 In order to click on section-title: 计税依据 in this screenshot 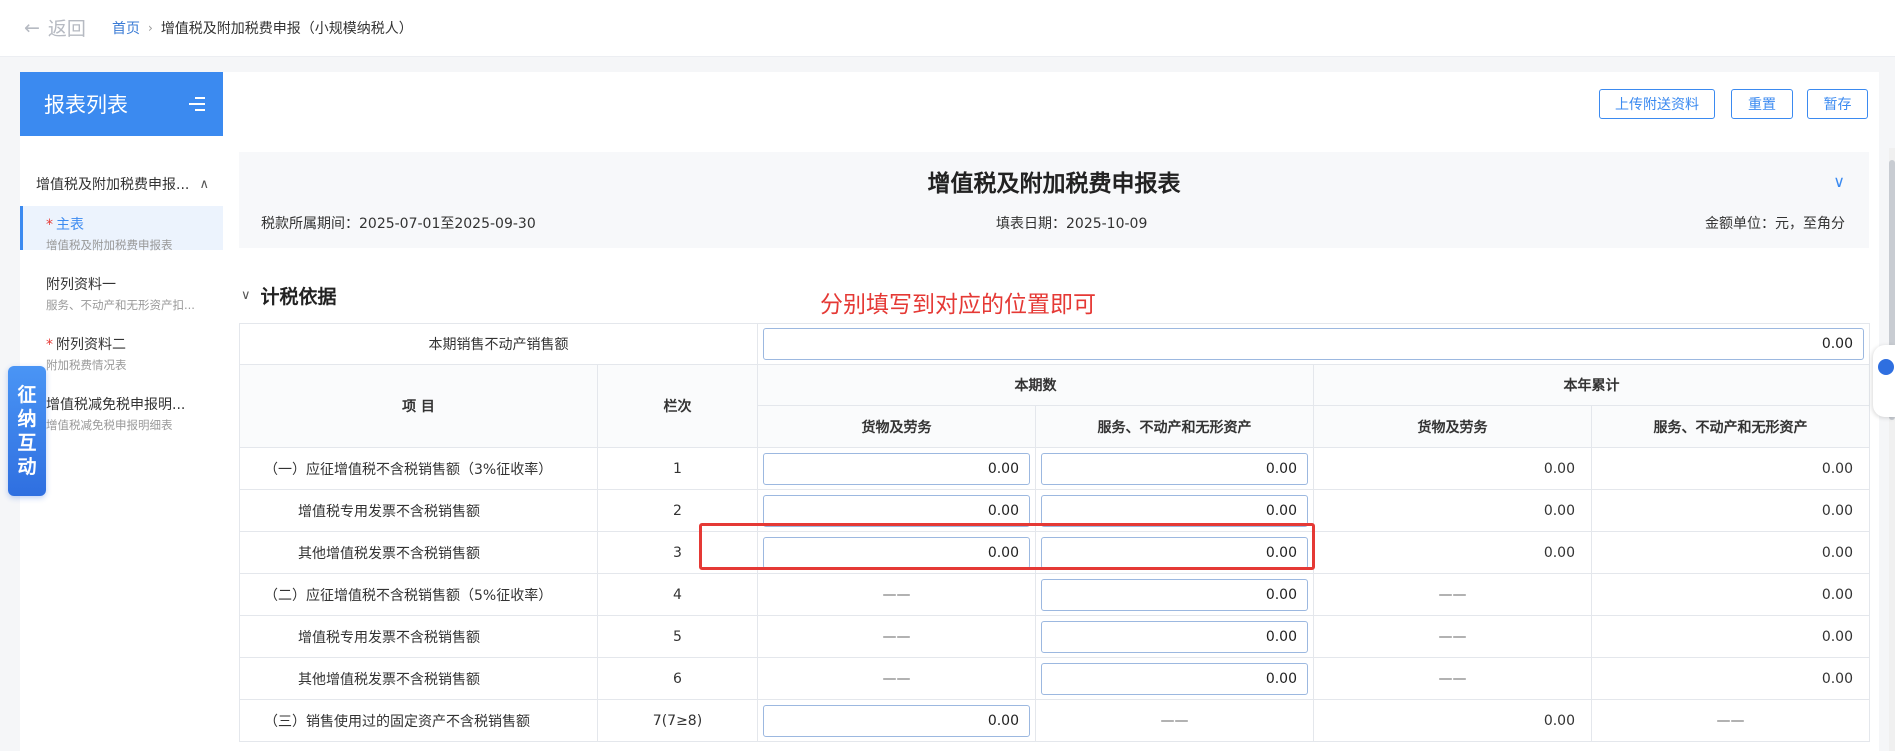, I will do `click(298, 297)`.